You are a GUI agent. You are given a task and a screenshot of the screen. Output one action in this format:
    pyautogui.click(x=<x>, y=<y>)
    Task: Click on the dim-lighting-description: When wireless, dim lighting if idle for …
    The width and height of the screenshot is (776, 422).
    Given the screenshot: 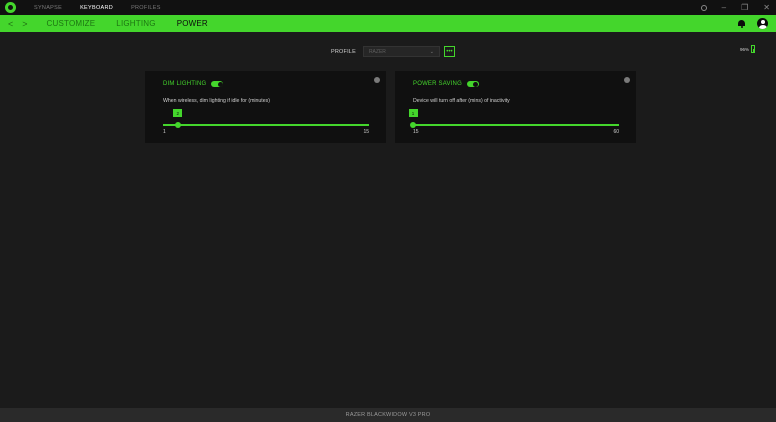 What is the action you would take?
    pyautogui.click(x=216, y=101)
    